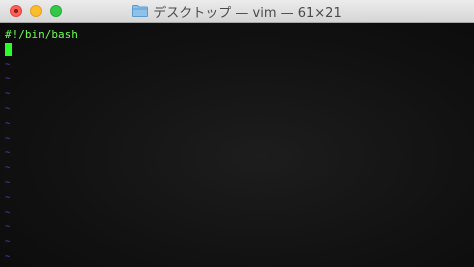 The image size is (474, 267). Describe the element at coordinates (8, 49) in the screenshot. I see `text-cursor` at that location.